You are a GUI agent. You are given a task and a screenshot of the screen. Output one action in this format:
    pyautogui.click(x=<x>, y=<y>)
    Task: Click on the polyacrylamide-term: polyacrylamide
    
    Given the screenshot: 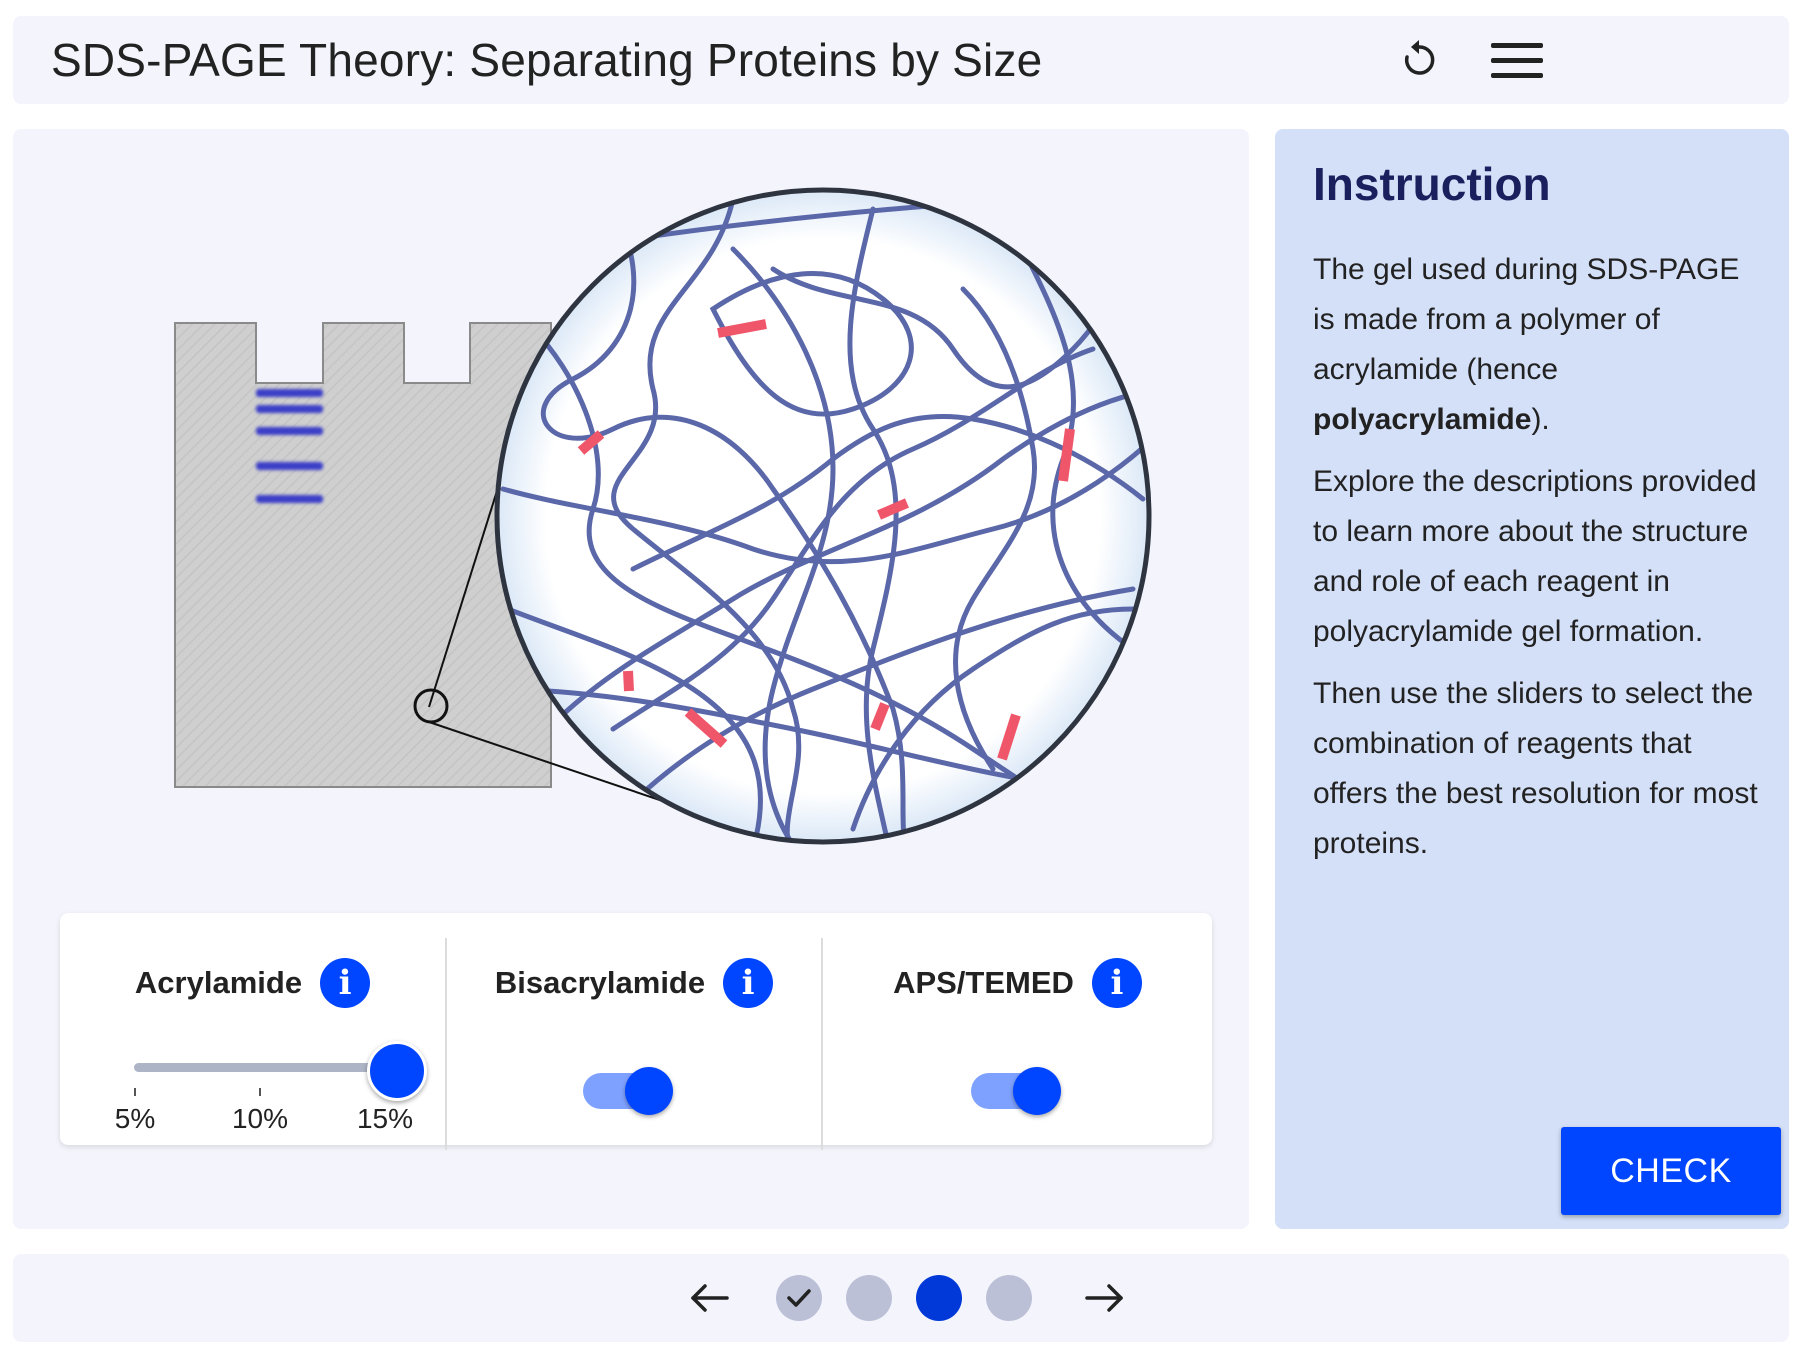 What is the action you would take?
    pyautogui.click(x=1422, y=419)
    